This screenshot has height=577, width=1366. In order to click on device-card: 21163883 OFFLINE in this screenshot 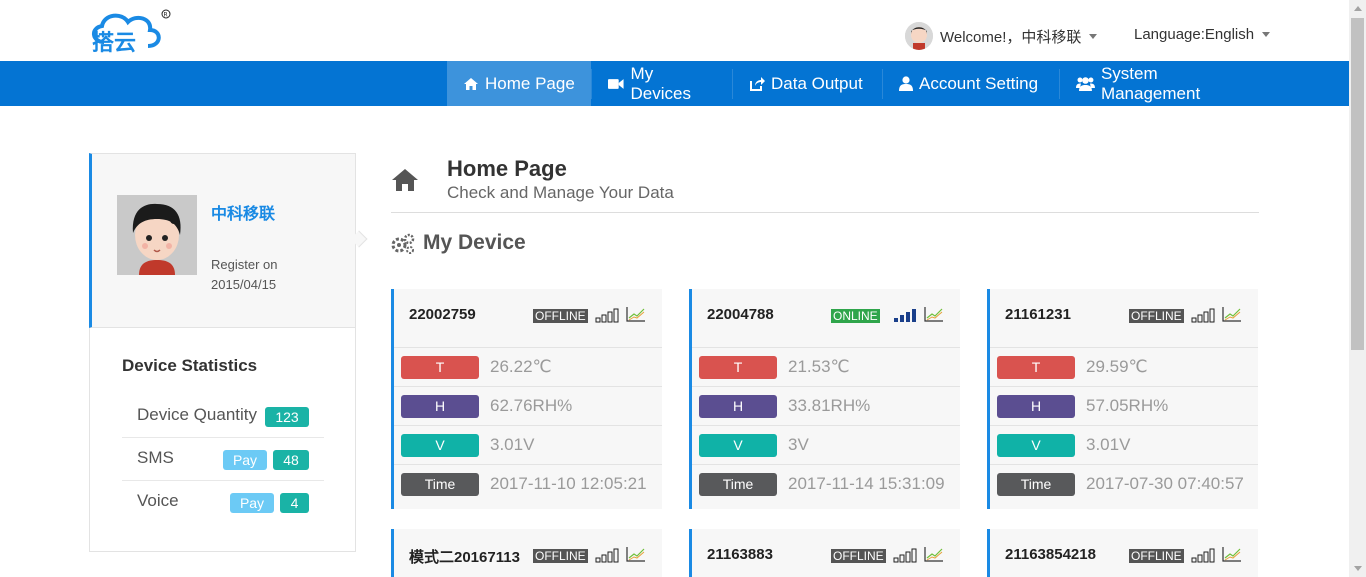, I will do `click(824, 553)`.